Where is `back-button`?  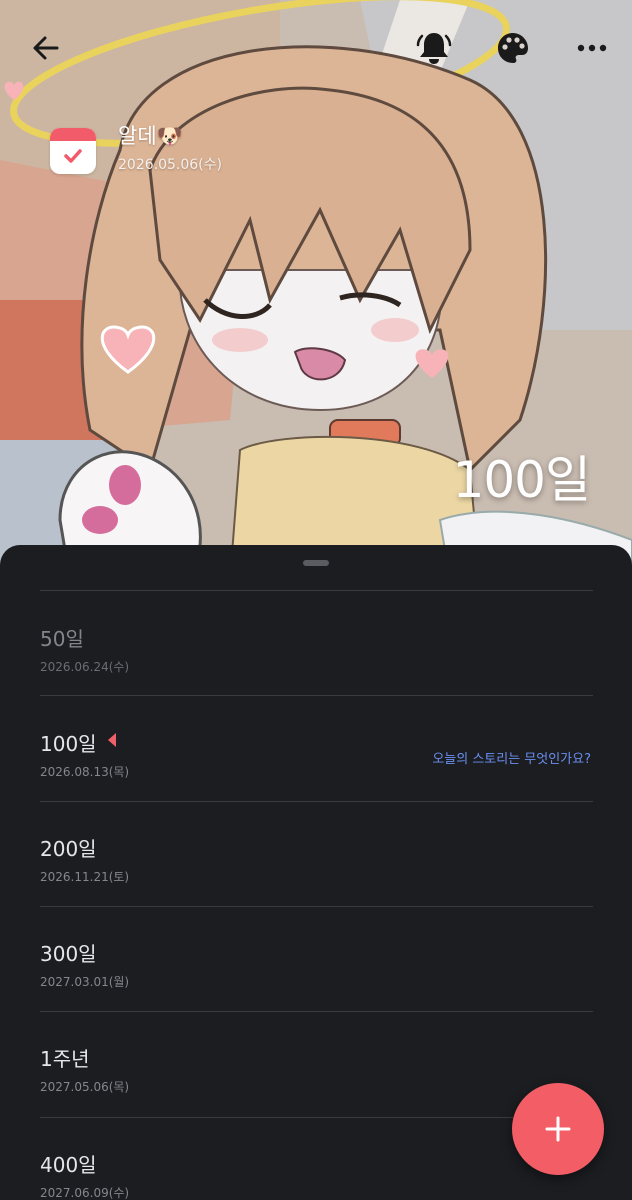
back-button is located at coordinates (46, 48).